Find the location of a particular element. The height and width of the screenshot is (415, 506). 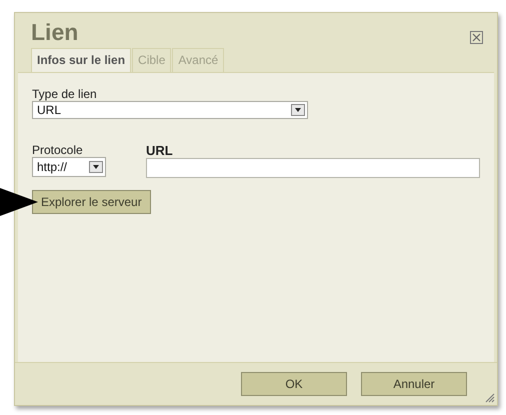

resize-grip-icon is located at coordinates (489, 397).